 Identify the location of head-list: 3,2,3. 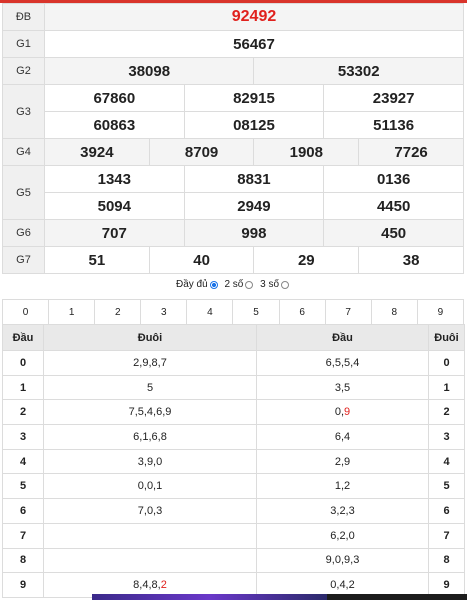
(342, 511).